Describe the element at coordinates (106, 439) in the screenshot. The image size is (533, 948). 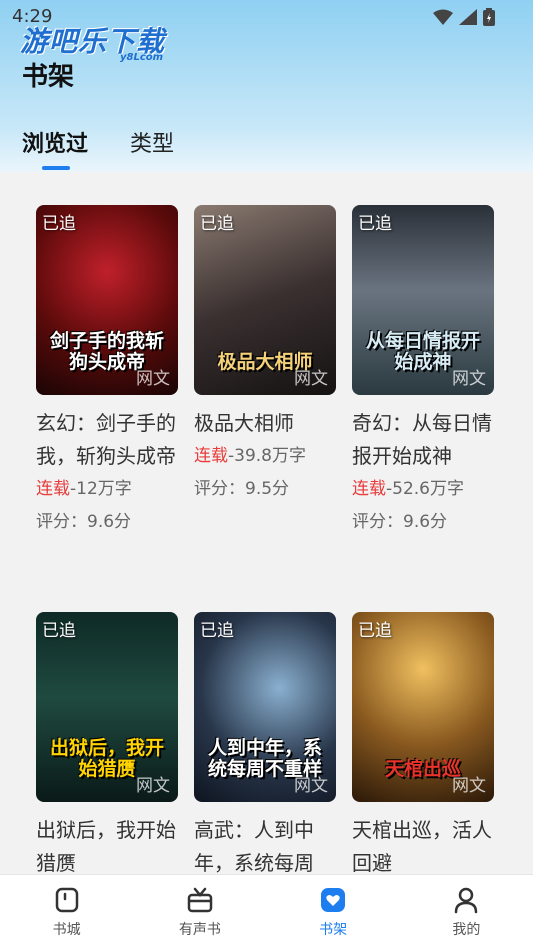
I see `book-title: 玄幻：剑子手的我，斩狗头成帝` at that location.